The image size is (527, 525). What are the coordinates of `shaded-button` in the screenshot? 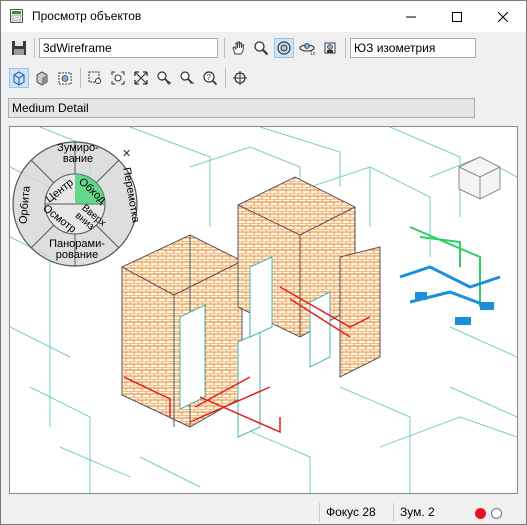 It's located at (42, 78).